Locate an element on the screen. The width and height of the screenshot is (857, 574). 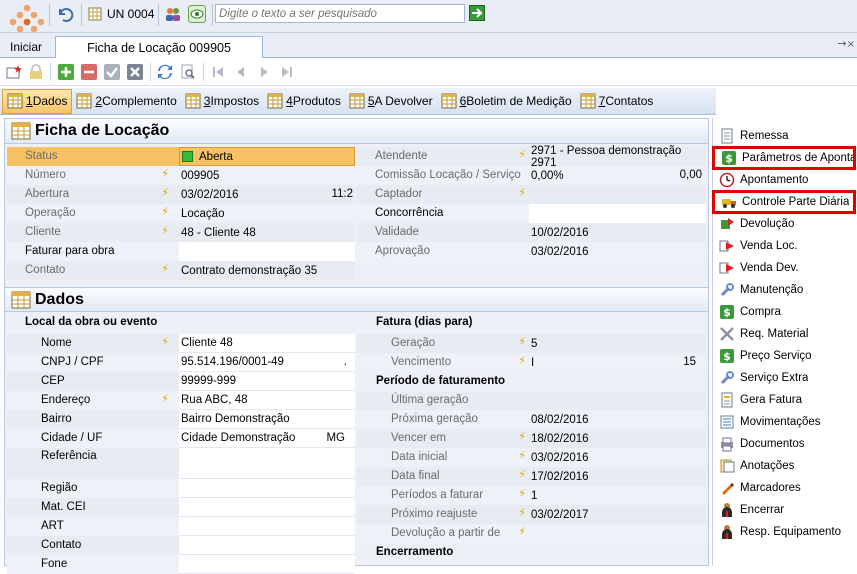
field-value: 2971 - Pessoa demonstração 2971 is located at coordinates (617, 157).